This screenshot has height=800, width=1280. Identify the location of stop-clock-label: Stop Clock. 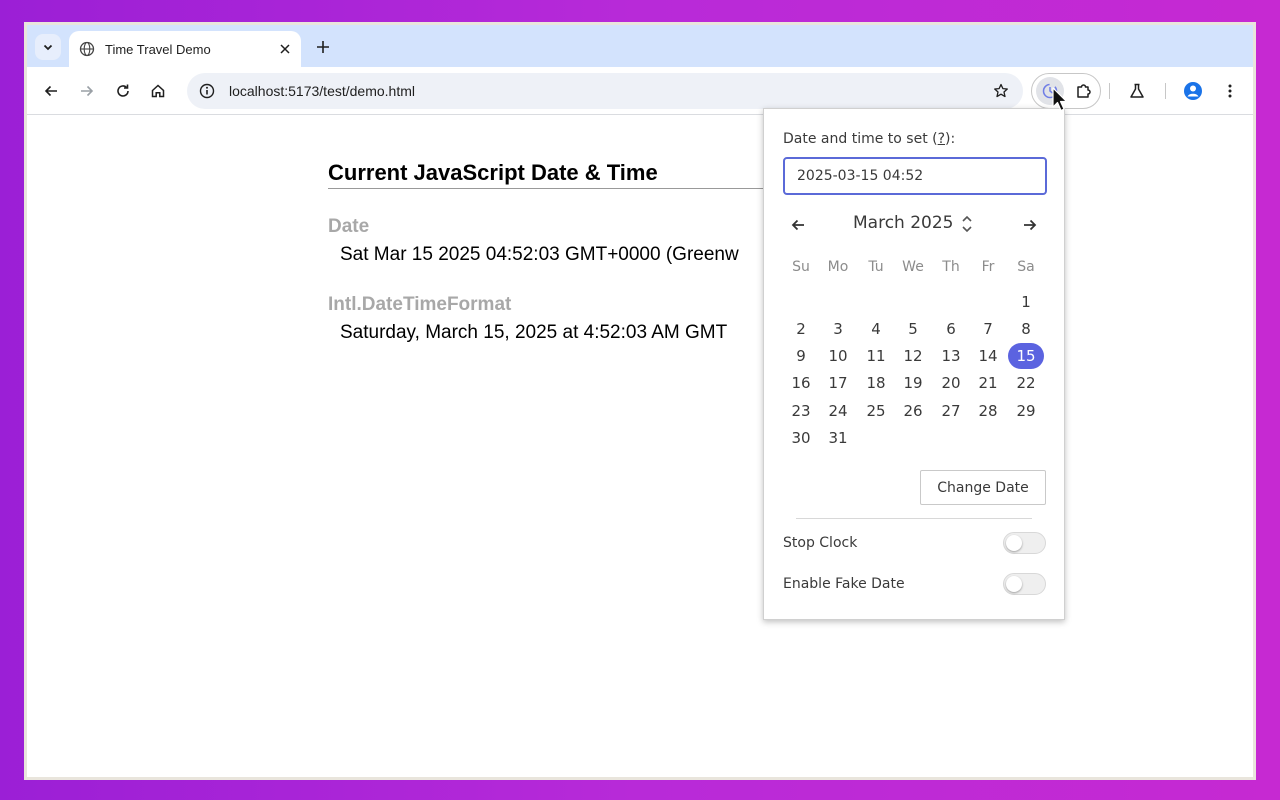
(820, 543).